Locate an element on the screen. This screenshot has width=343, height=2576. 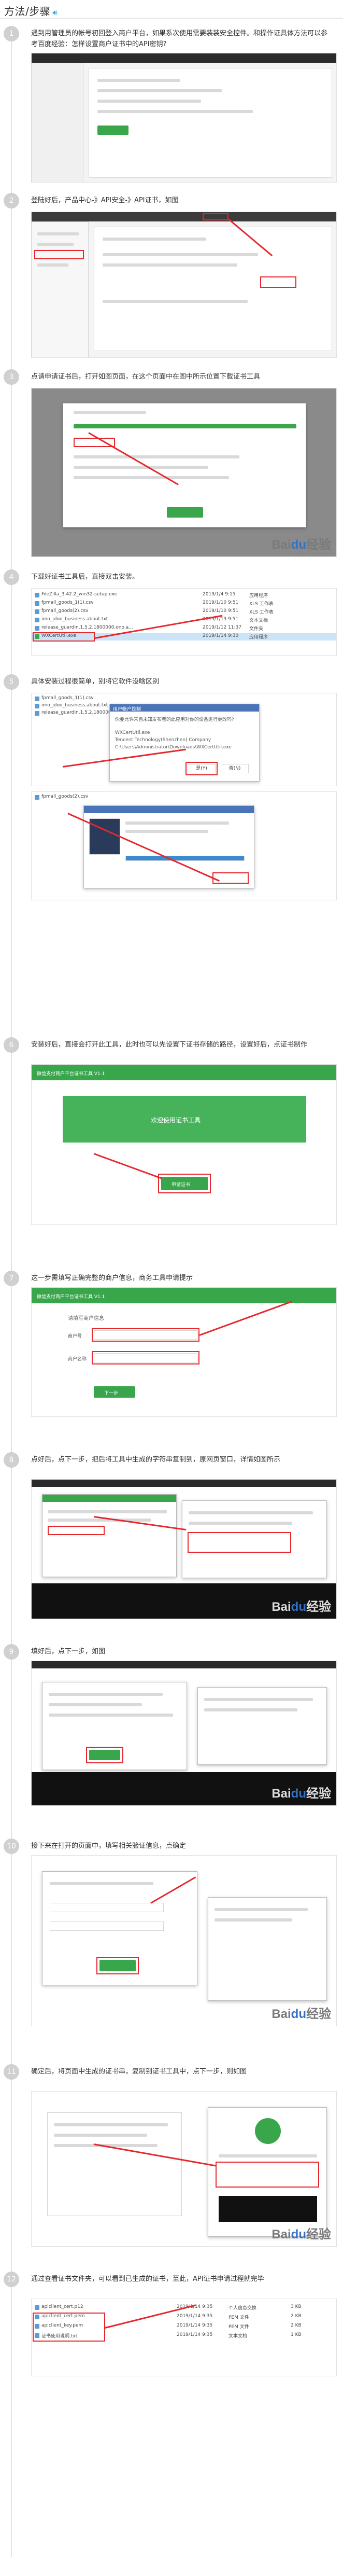
verify-code-input is located at coordinates (107, 1926).